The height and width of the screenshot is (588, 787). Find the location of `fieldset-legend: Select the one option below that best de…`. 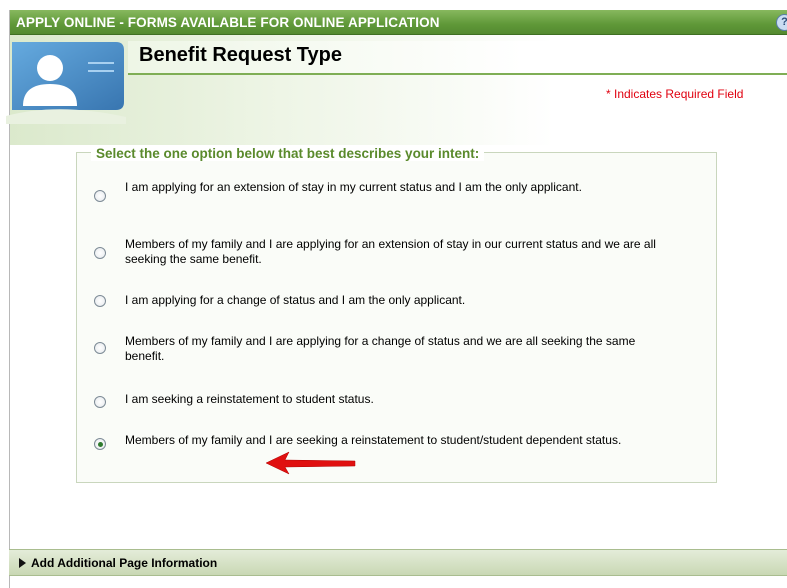

fieldset-legend: Select the one option below that best de… is located at coordinates (288, 153).